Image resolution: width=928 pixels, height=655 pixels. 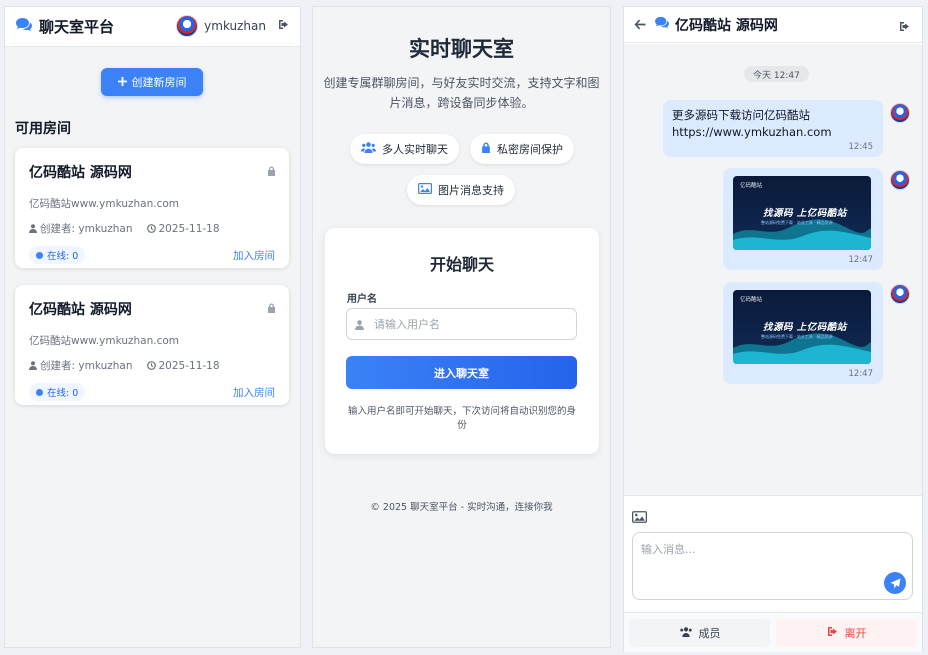 I want to click on leave-button: 离开, so click(x=846, y=633).